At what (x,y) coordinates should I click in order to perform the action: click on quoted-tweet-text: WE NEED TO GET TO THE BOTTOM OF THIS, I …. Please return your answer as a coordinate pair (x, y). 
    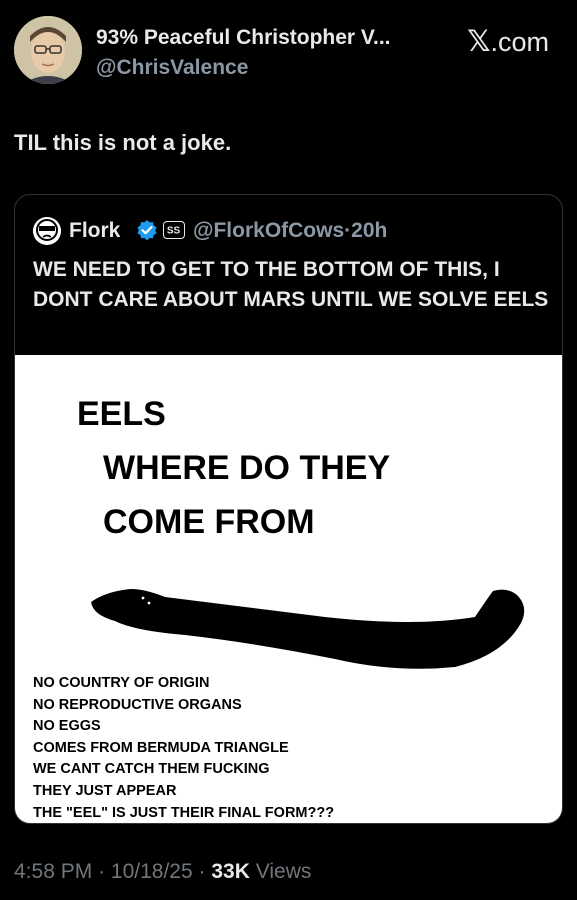
    Looking at the image, I should click on (291, 284).